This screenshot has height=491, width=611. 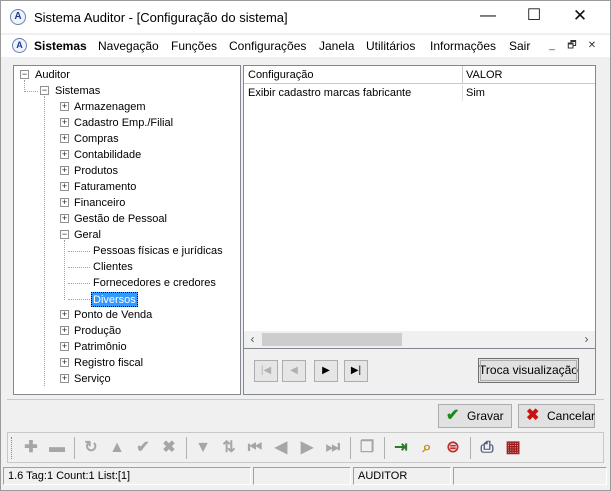 I want to click on column-header-valor: VALOR, so click(x=529, y=75).